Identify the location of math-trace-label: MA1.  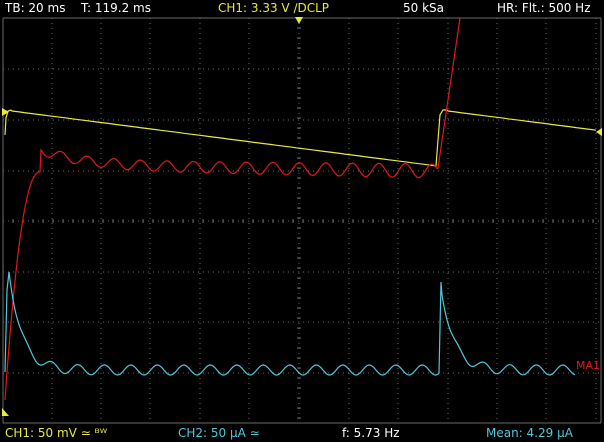
(588, 365).